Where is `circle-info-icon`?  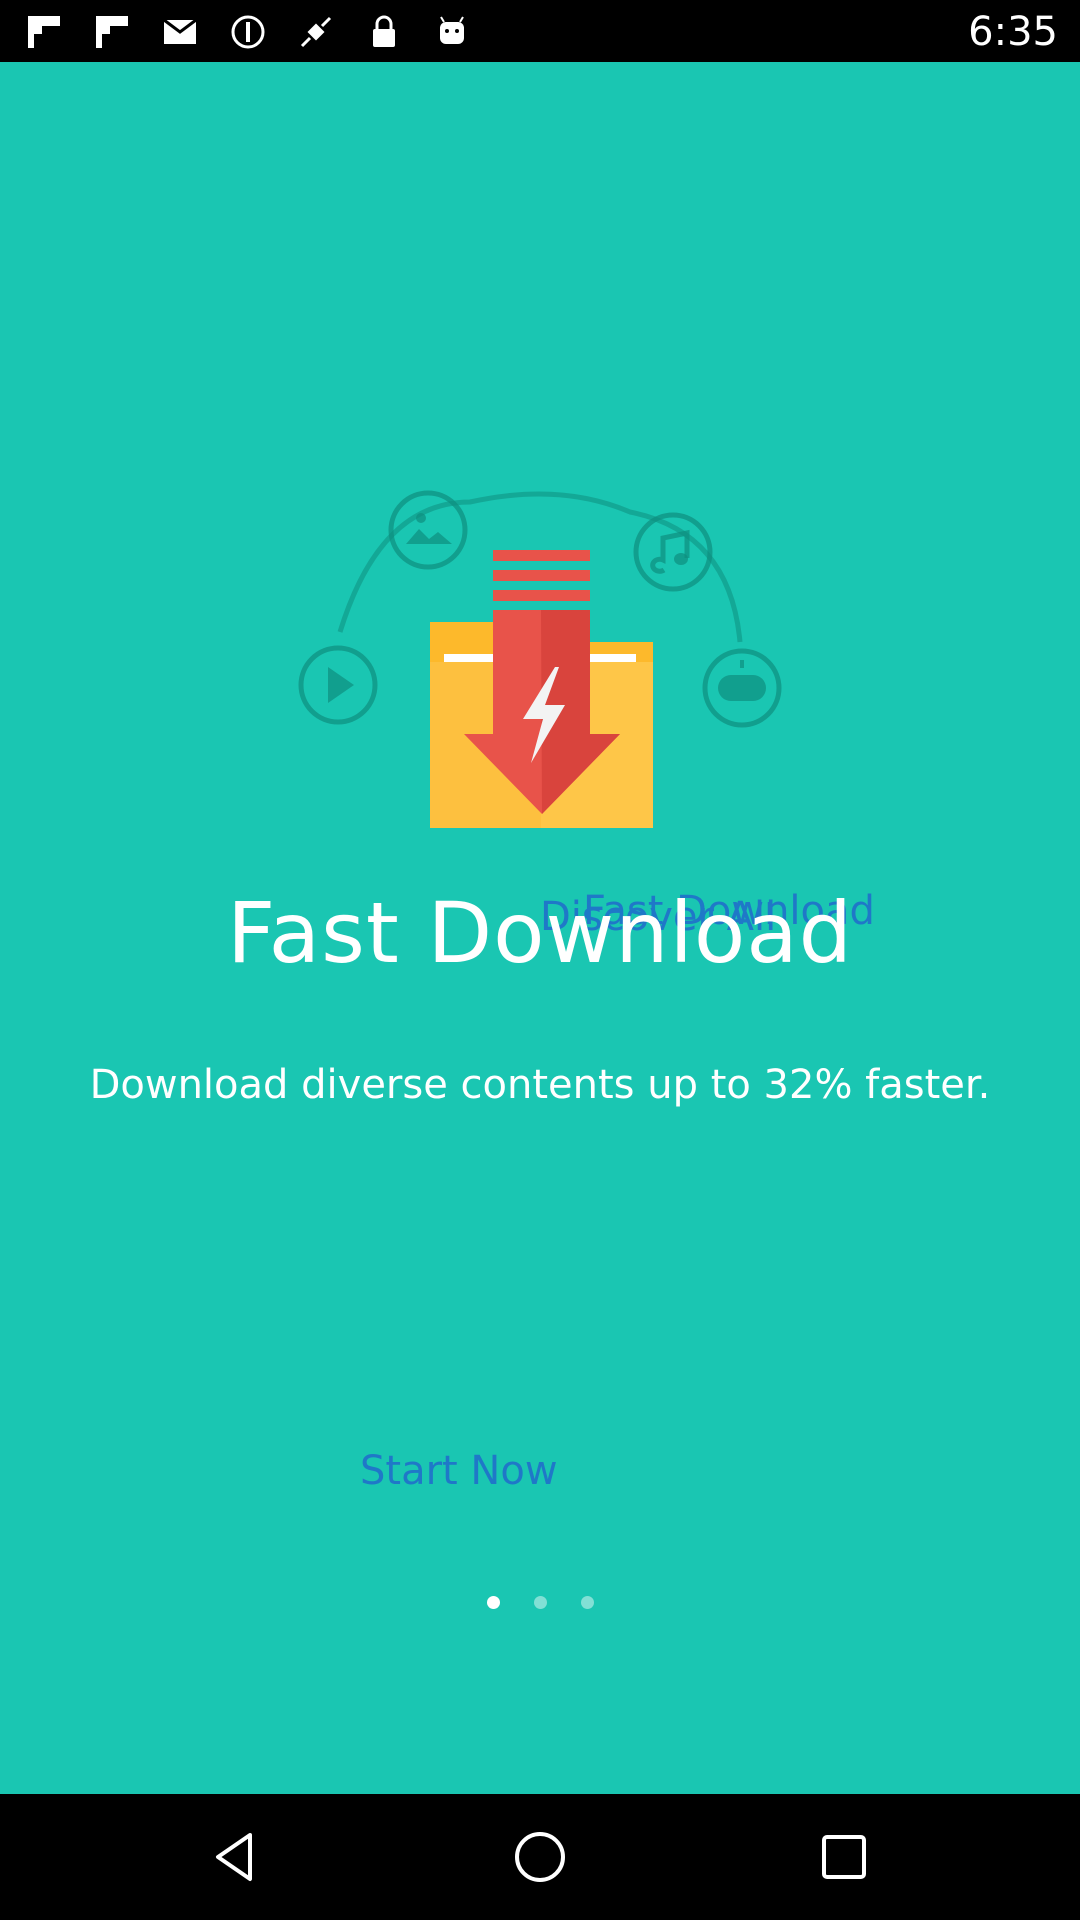 circle-info-icon is located at coordinates (248, 32).